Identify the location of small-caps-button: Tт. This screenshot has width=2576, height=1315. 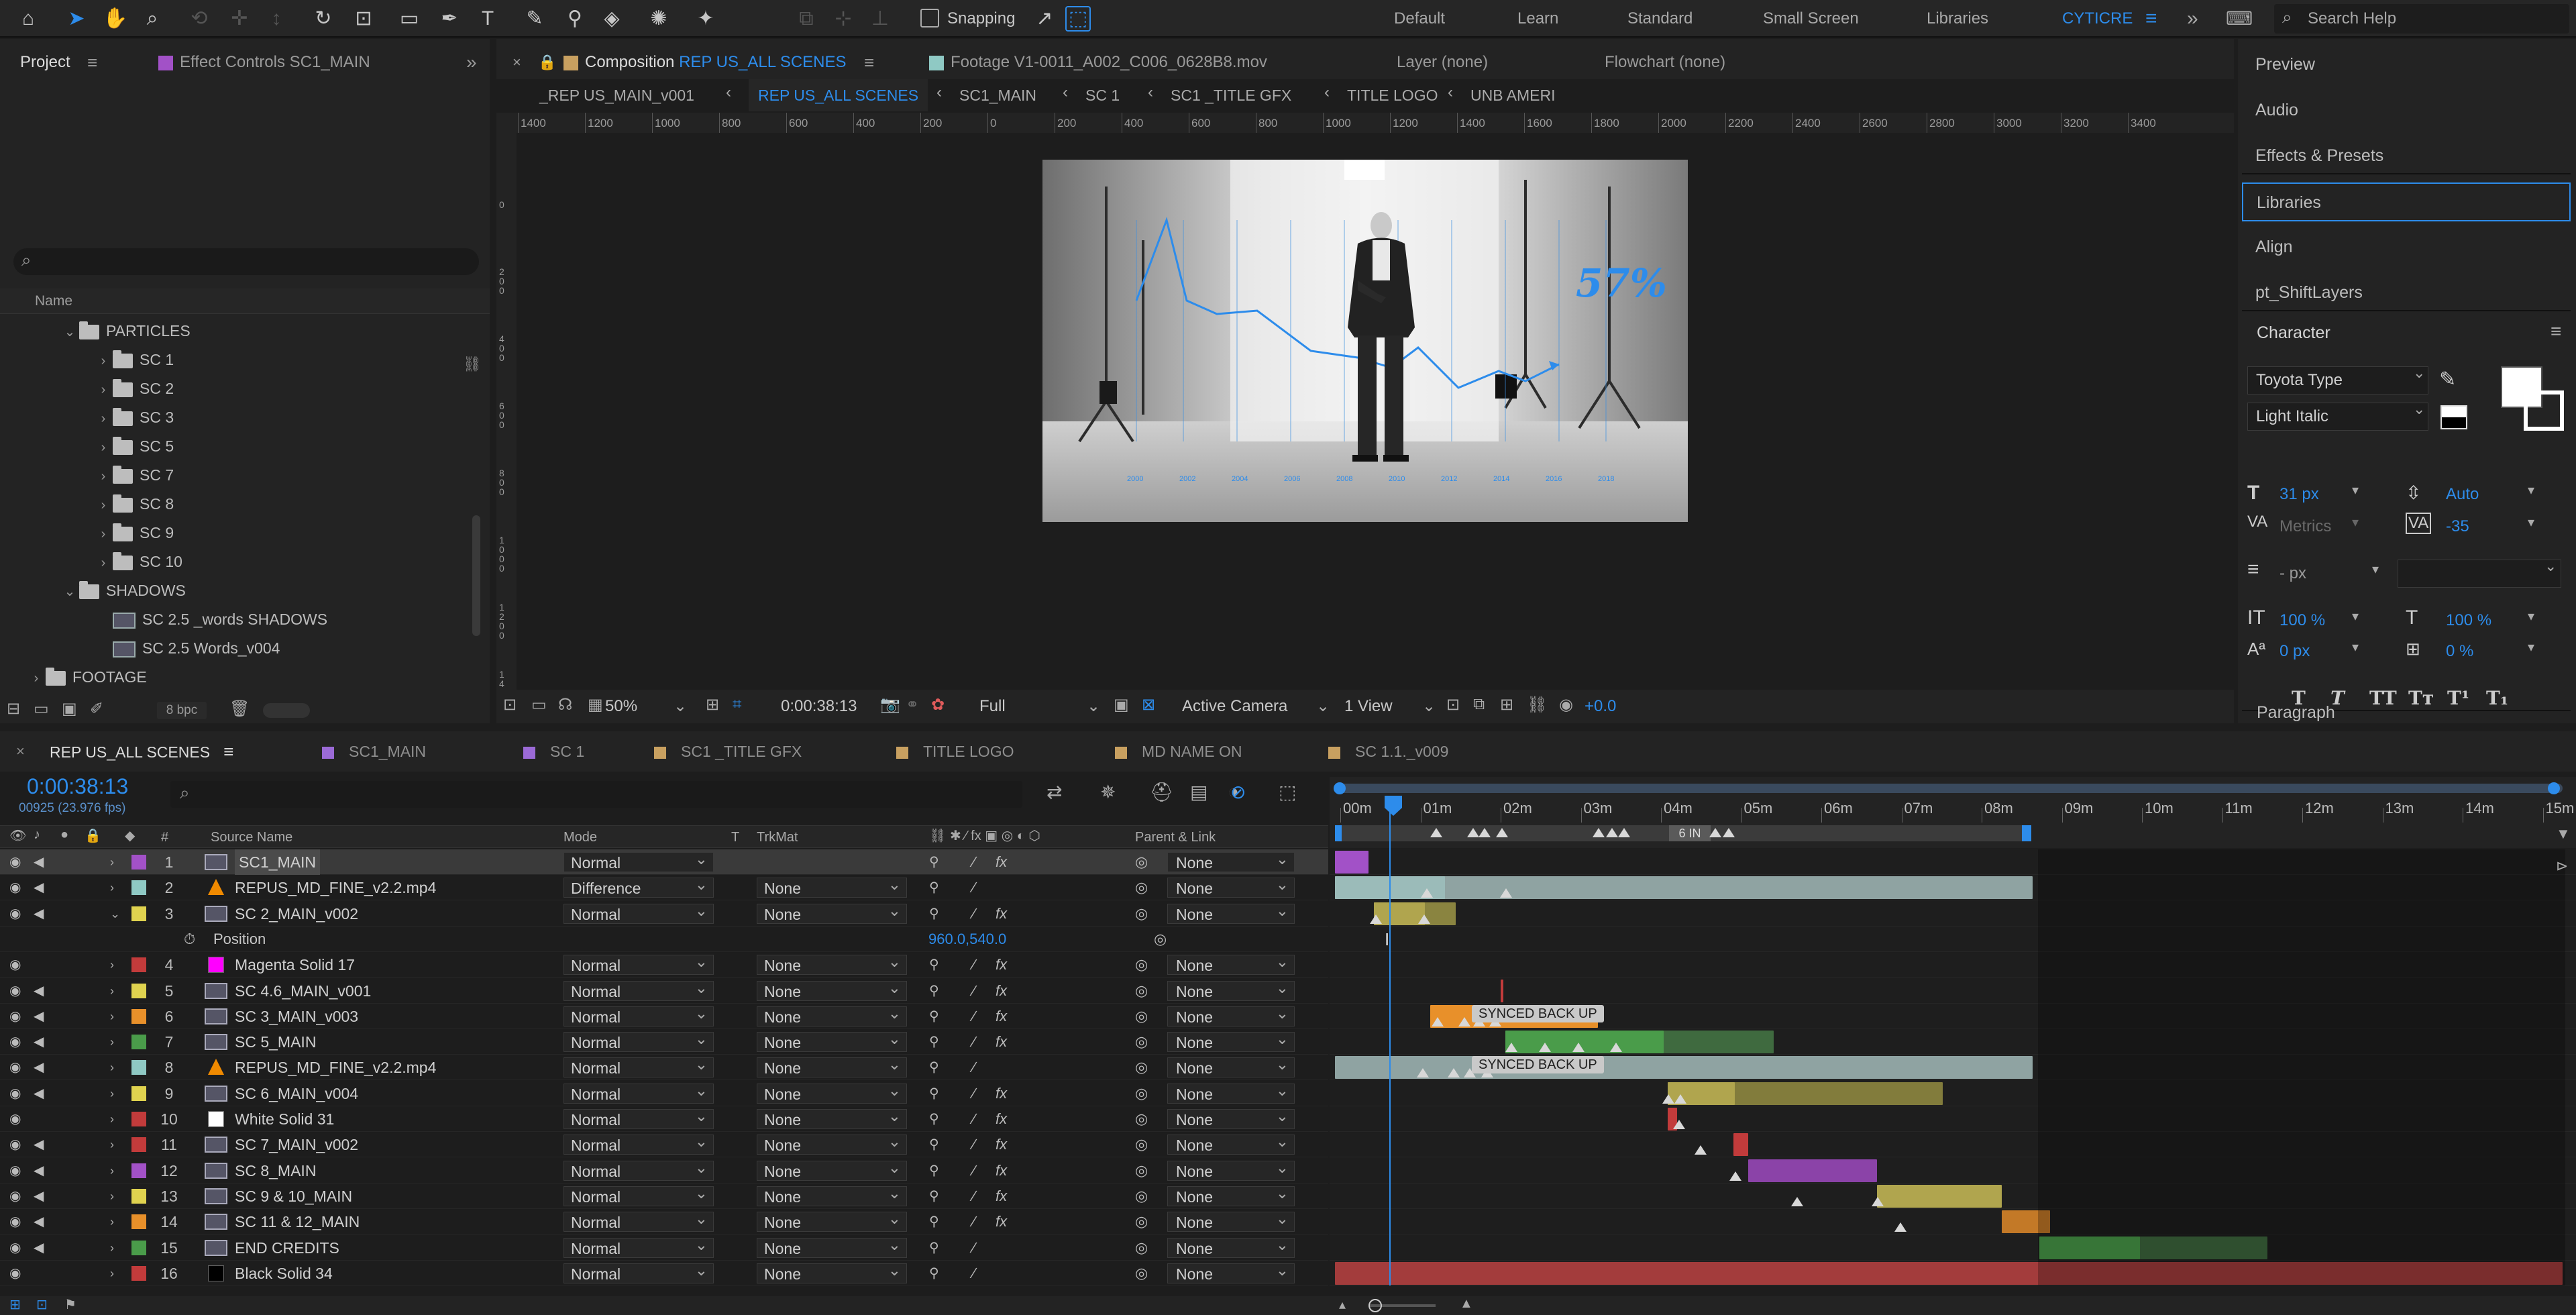
(2421, 698).